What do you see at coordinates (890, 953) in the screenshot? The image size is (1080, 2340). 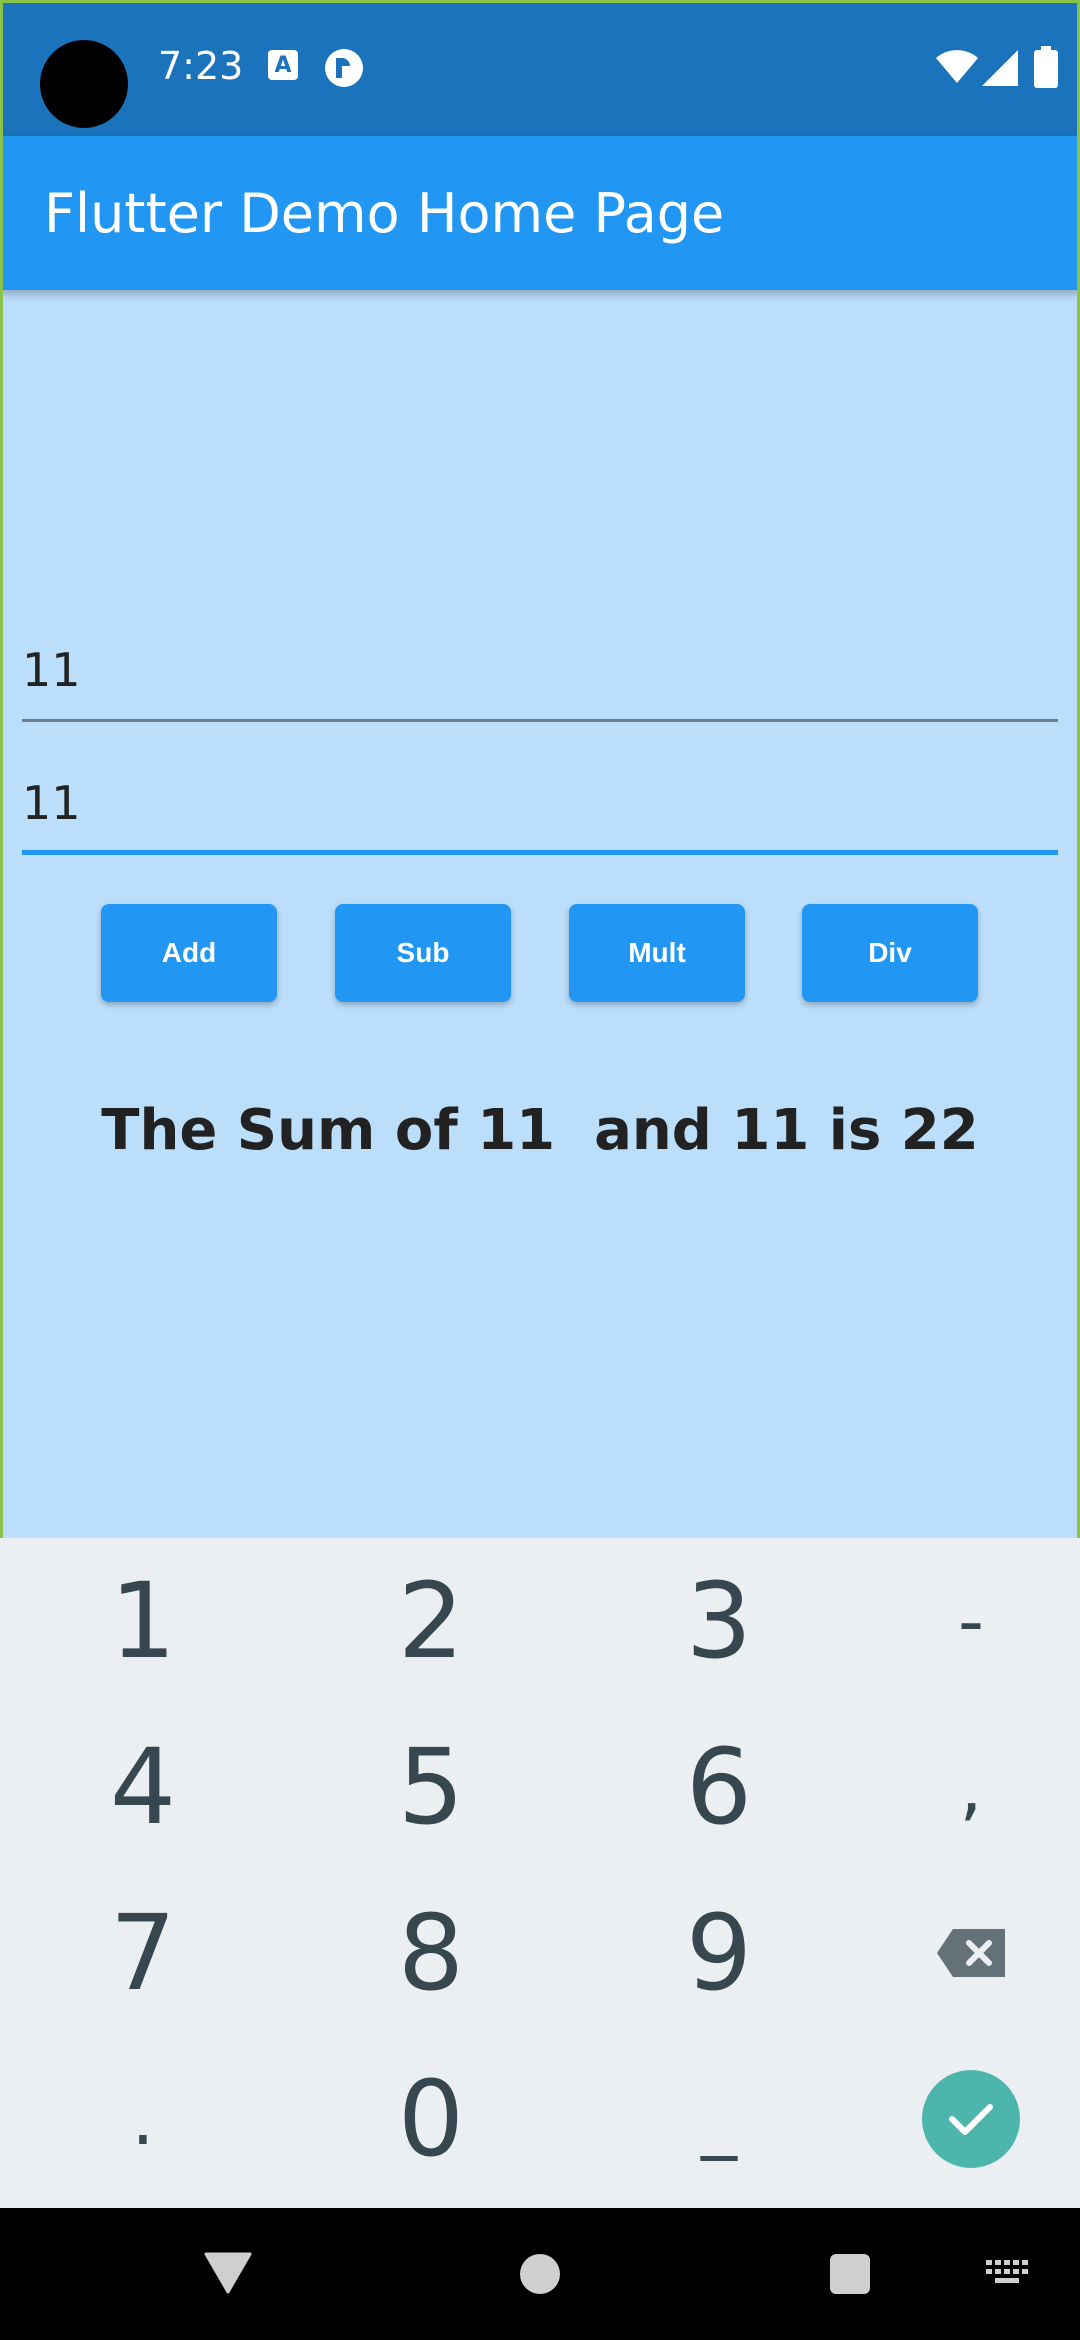 I see `div-button: Div` at bounding box center [890, 953].